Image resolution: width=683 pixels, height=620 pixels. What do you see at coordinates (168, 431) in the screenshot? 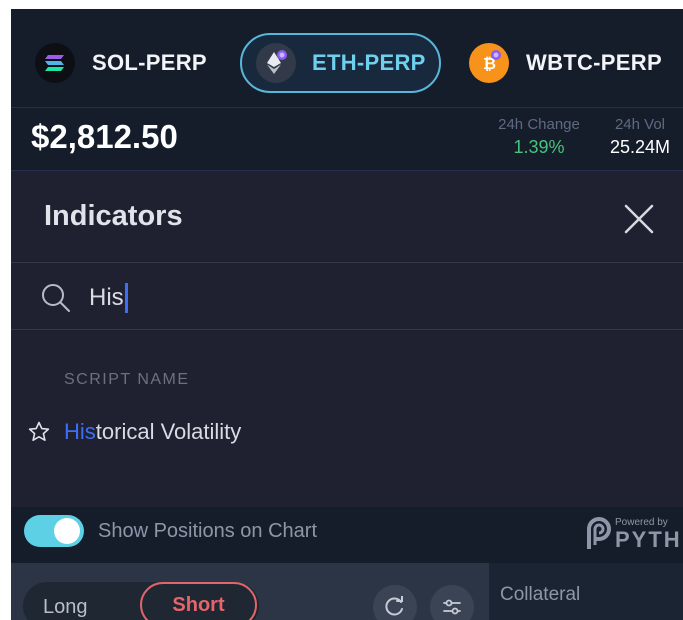
I see `indicator-name-rest: torical Volatility` at bounding box center [168, 431].